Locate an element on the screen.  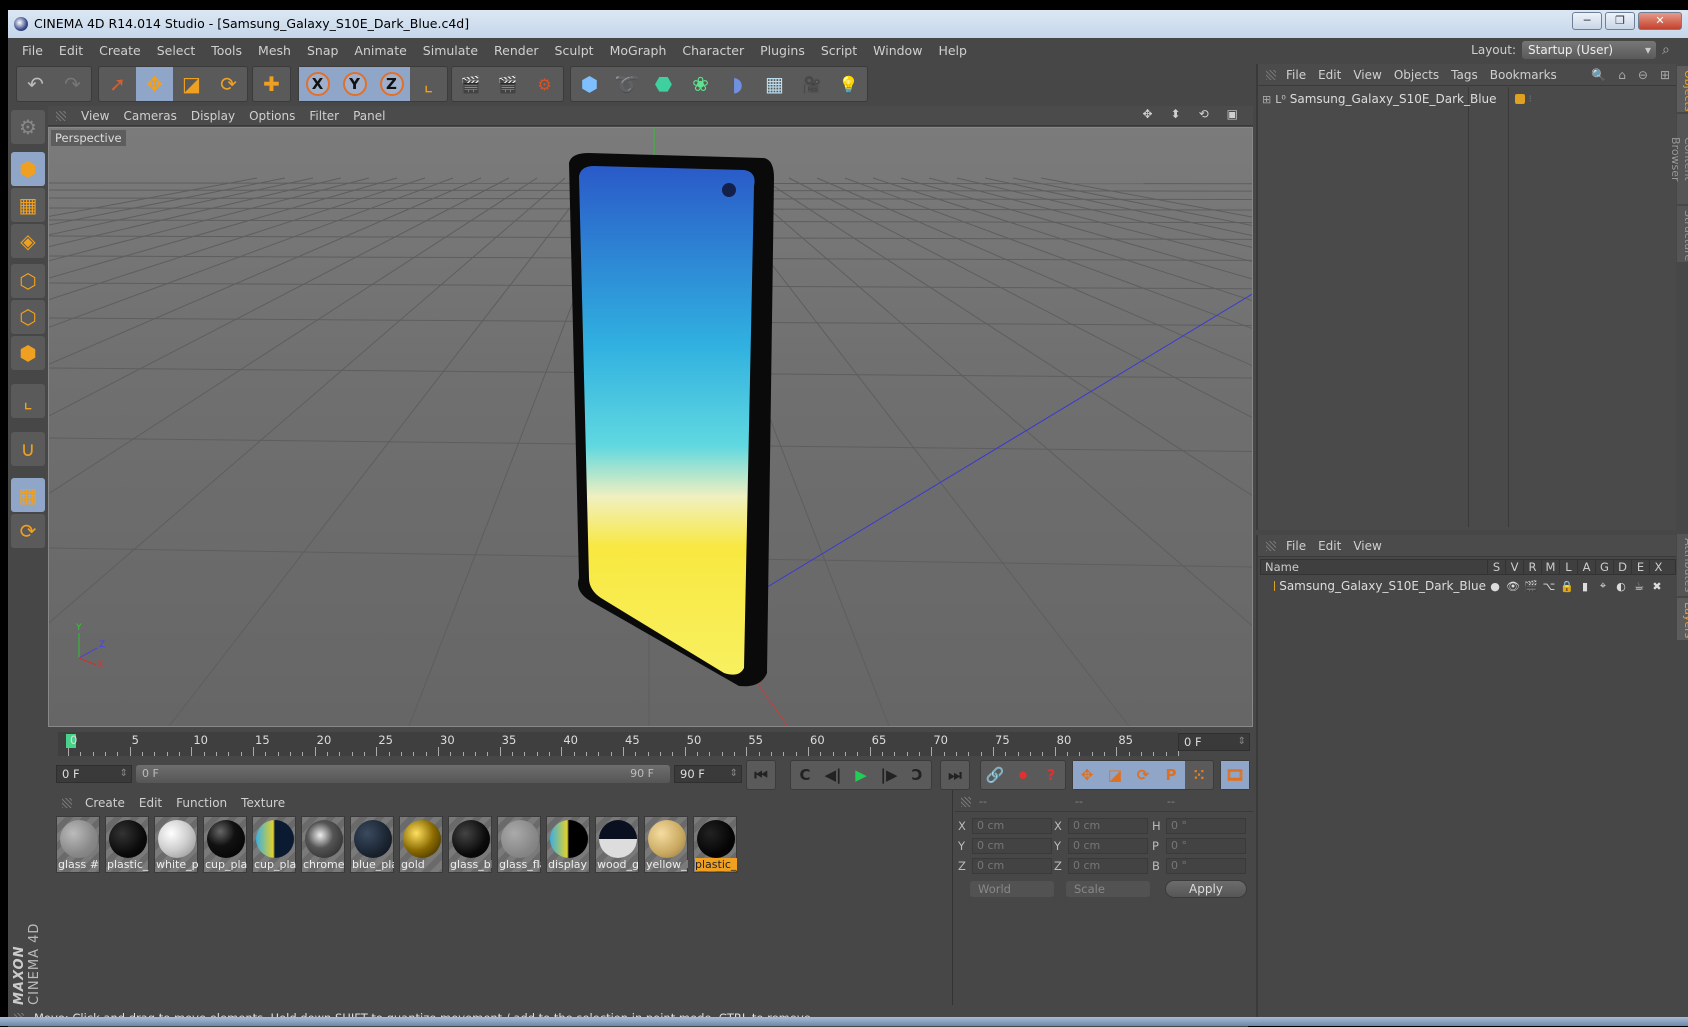
object-menu-bookmarks: Bookmarks is located at coordinates (1523, 75).